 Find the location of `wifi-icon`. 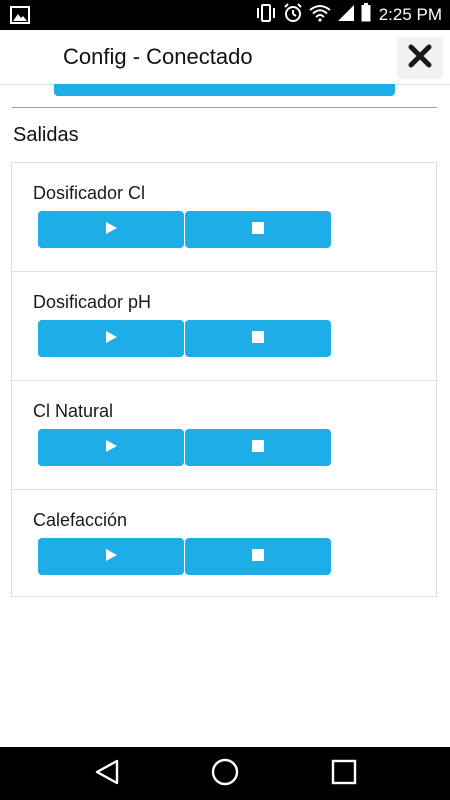

wifi-icon is located at coordinates (320, 15).